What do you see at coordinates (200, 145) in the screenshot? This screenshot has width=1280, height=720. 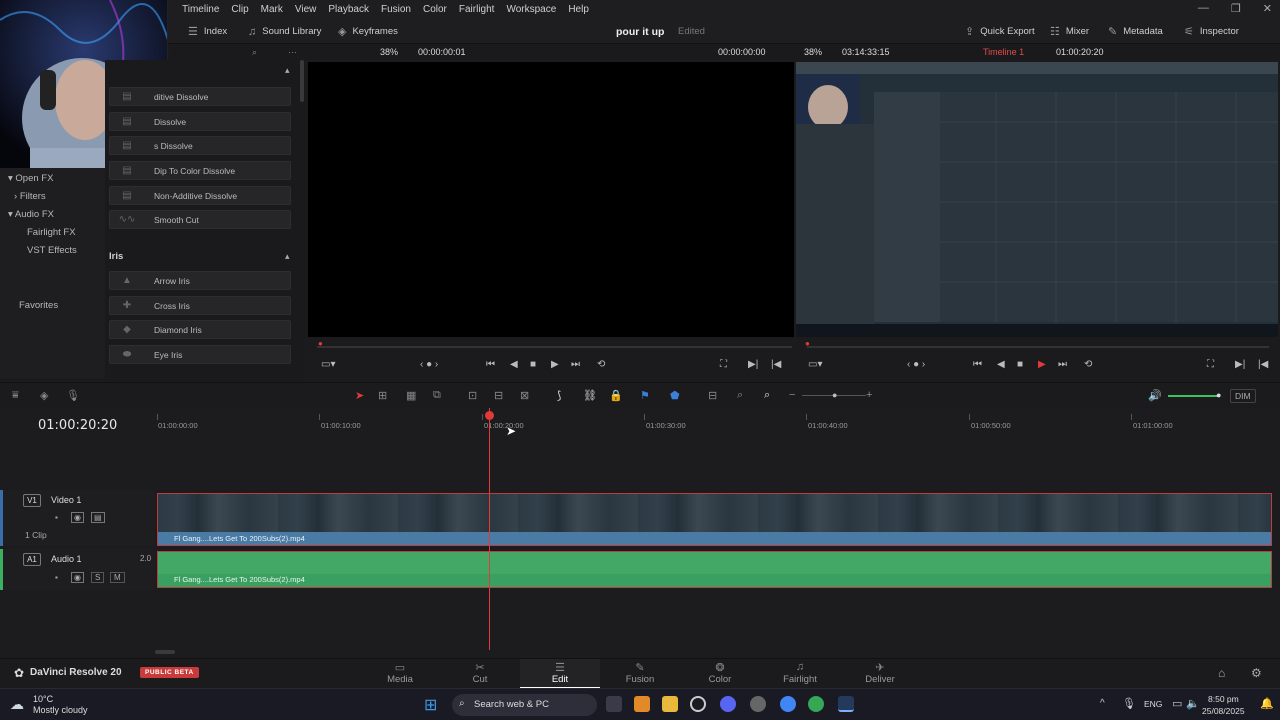 I see `fx-cross-dissolve: ▤ s Dissolve` at bounding box center [200, 145].